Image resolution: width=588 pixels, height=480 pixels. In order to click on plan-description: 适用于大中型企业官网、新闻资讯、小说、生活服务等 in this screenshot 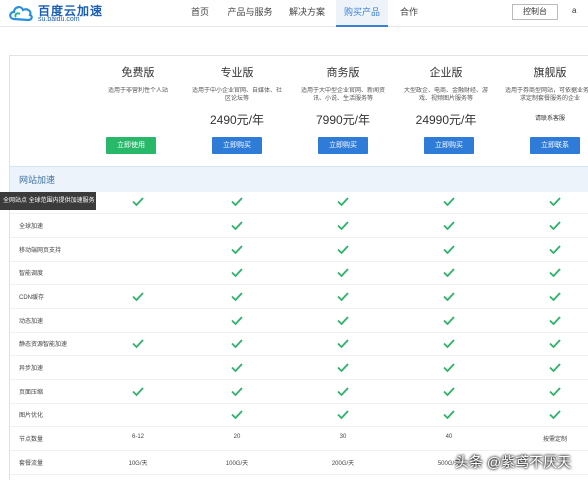, I will do `click(342, 95)`.